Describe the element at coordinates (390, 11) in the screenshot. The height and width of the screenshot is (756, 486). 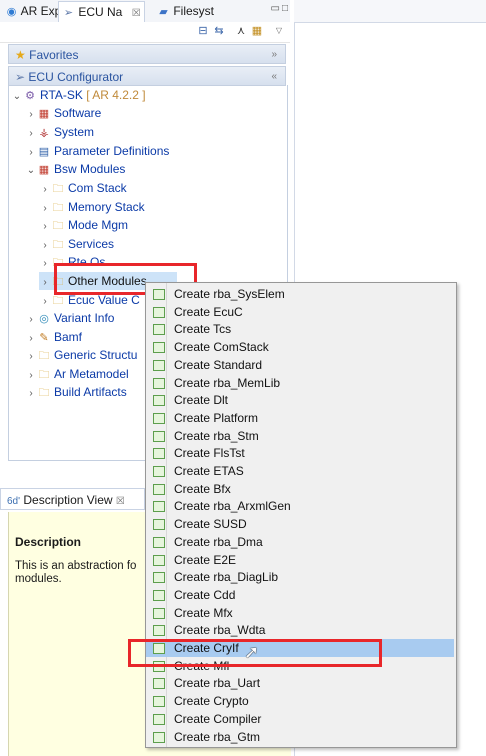
I see `editor-tab-bar` at that location.